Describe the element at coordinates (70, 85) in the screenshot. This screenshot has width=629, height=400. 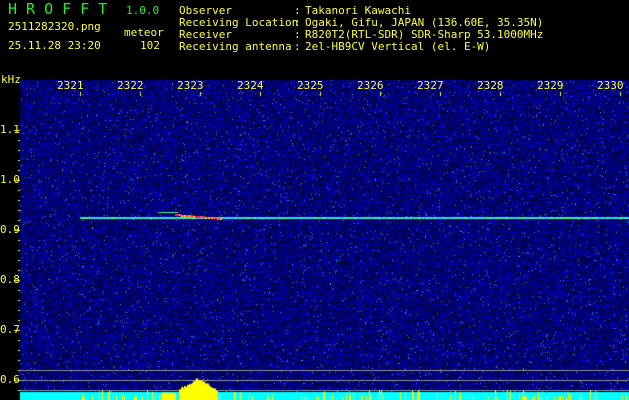
I see `x-tick-label: 2321` at that location.